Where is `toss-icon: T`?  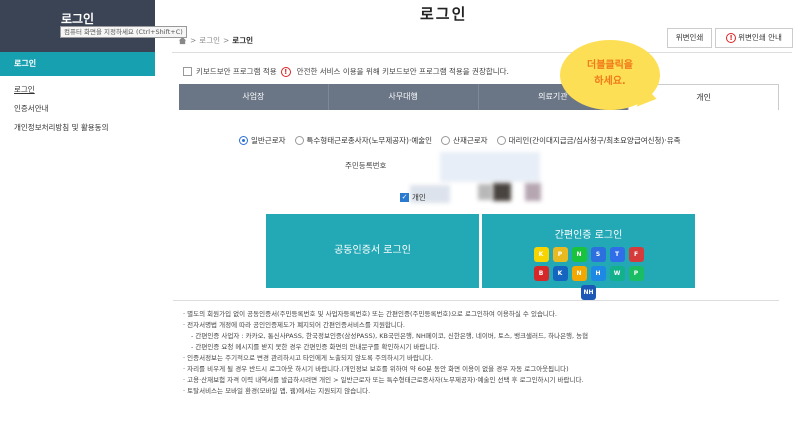
toss-icon: T is located at coordinates (617, 254).